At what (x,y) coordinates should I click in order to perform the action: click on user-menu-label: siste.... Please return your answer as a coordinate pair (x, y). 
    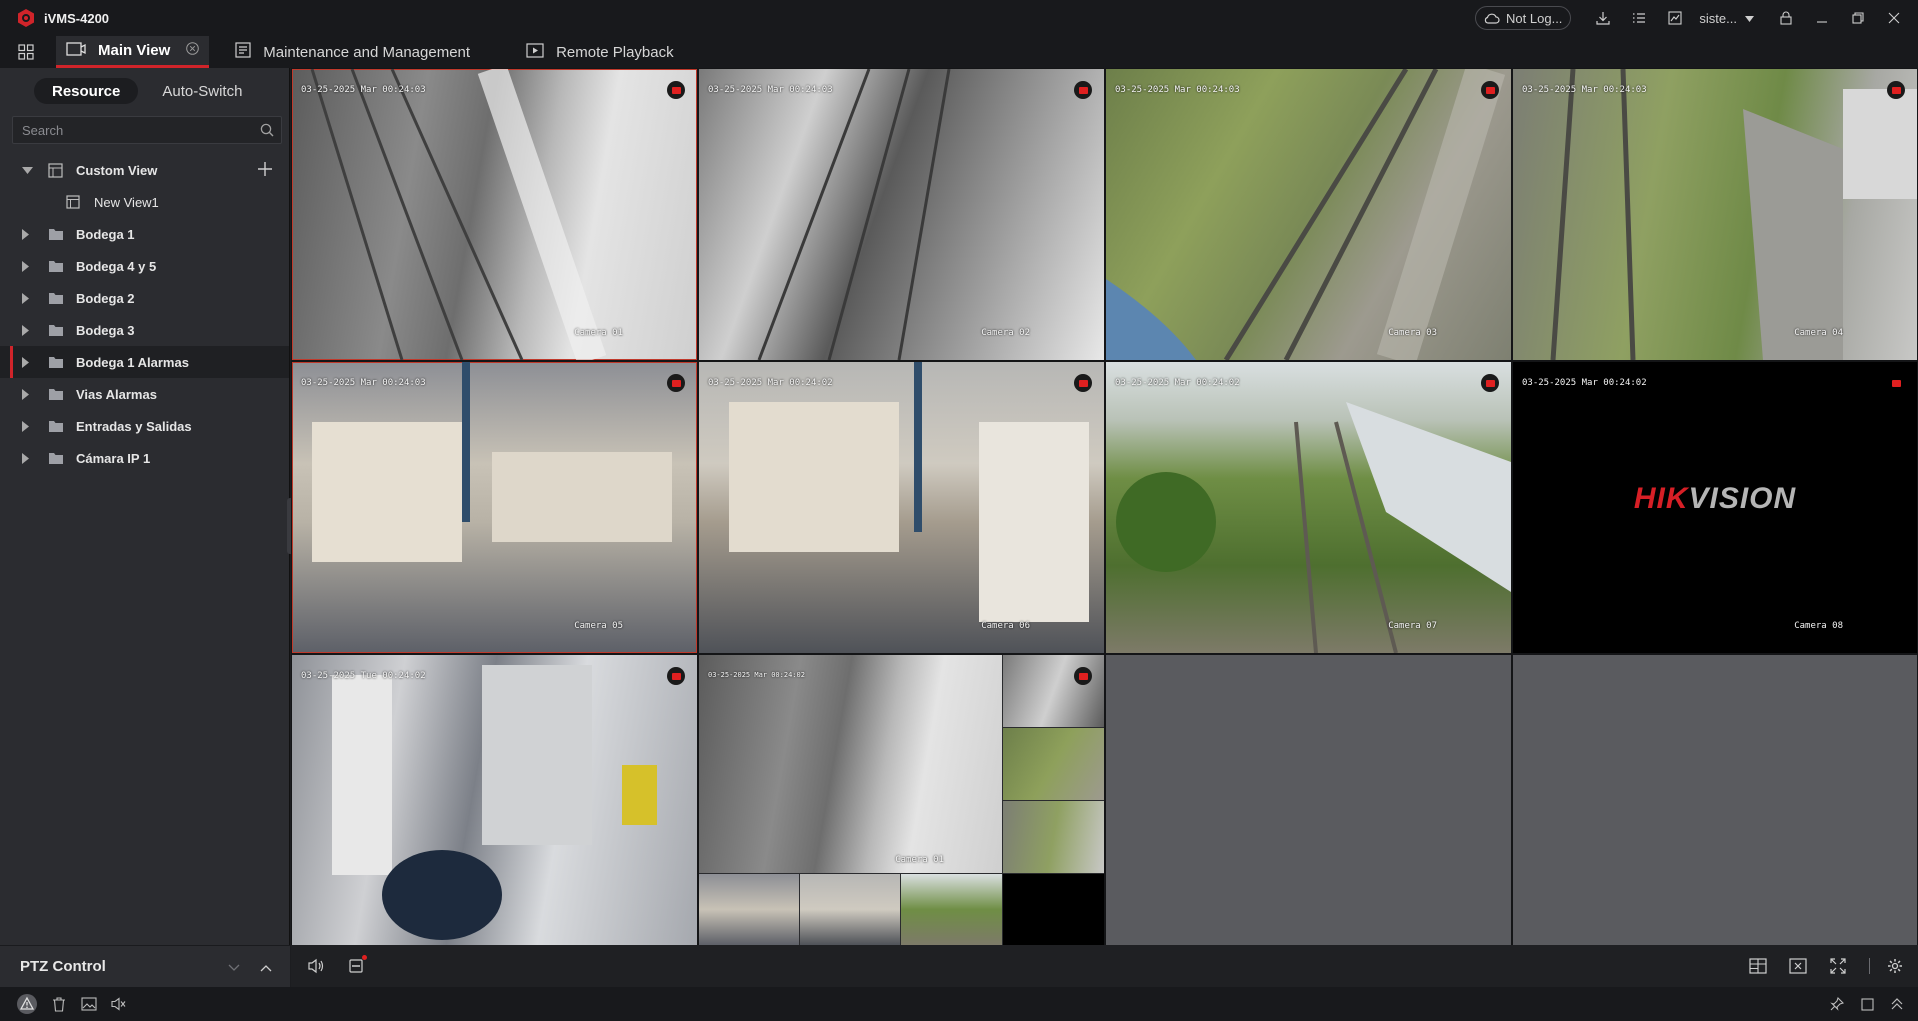
    Looking at the image, I should click on (1718, 18).